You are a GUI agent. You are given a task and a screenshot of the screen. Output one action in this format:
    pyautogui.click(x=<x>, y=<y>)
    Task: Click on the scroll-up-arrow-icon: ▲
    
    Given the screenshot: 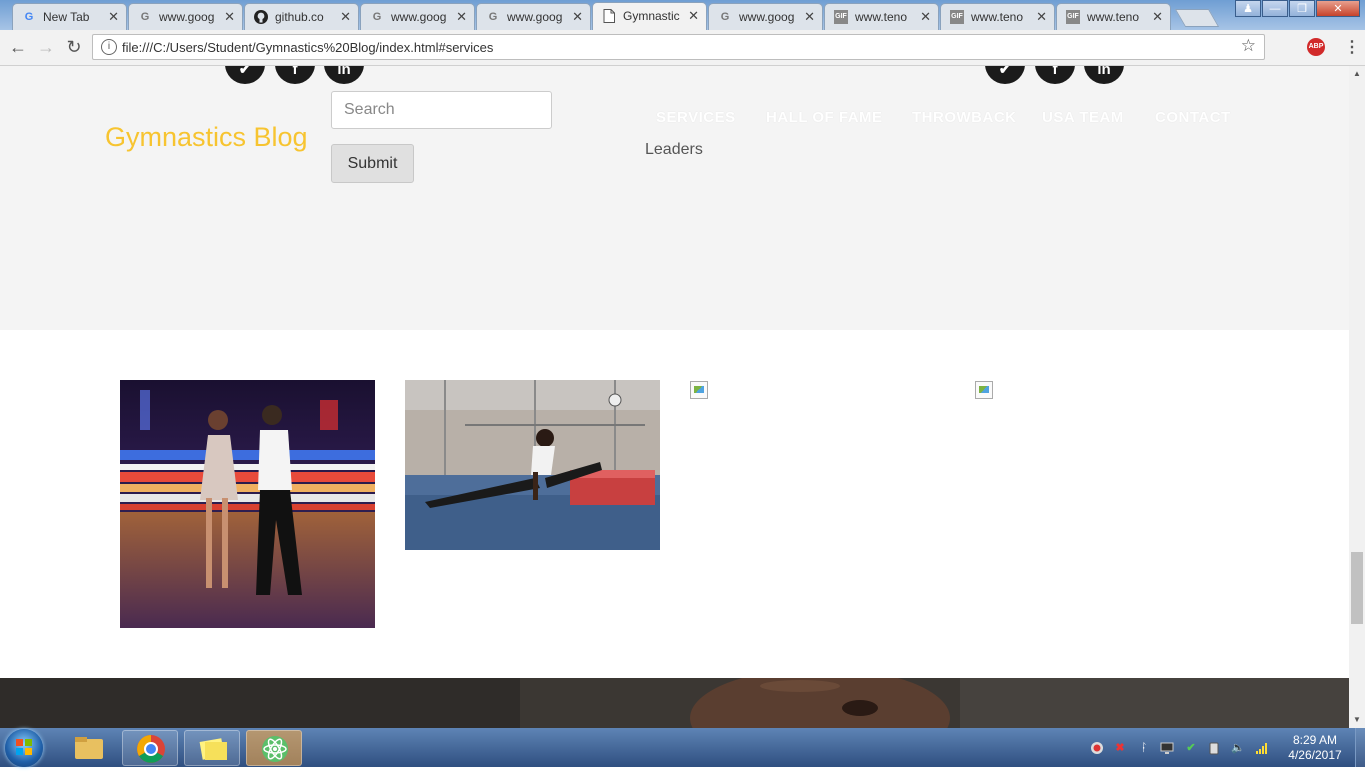 What is the action you would take?
    pyautogui.click(x=1357, y=74)
    